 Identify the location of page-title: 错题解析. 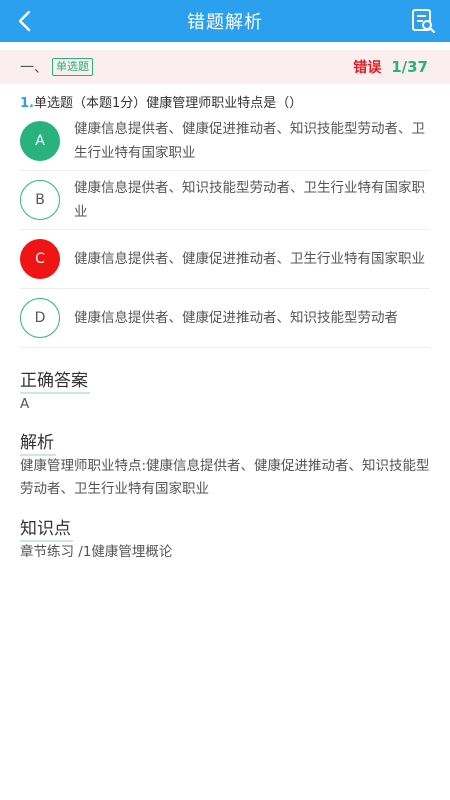
(225, 22).